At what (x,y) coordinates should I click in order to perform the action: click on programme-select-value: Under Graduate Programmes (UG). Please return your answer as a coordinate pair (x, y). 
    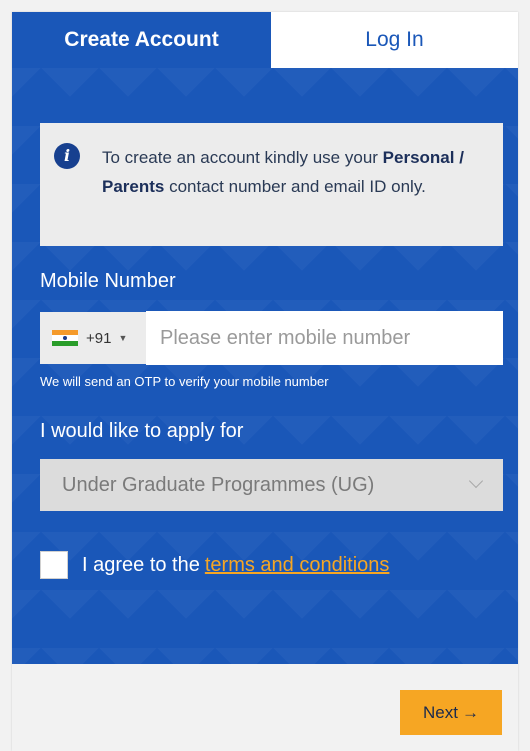
    Looking at the image, I should click on (218, 484).